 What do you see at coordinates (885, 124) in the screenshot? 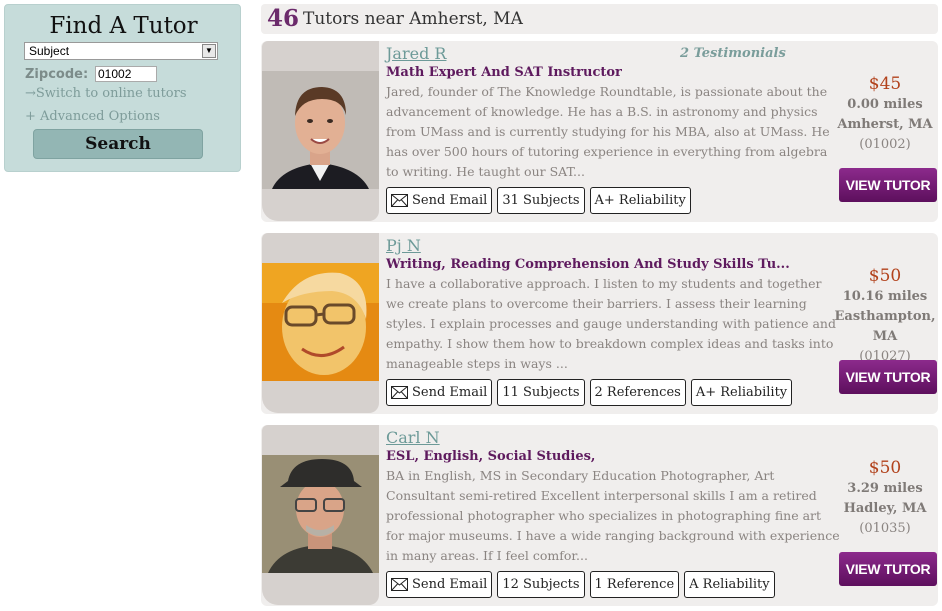
I see `location: Amherst, MA` at bounding box center [885, 124].